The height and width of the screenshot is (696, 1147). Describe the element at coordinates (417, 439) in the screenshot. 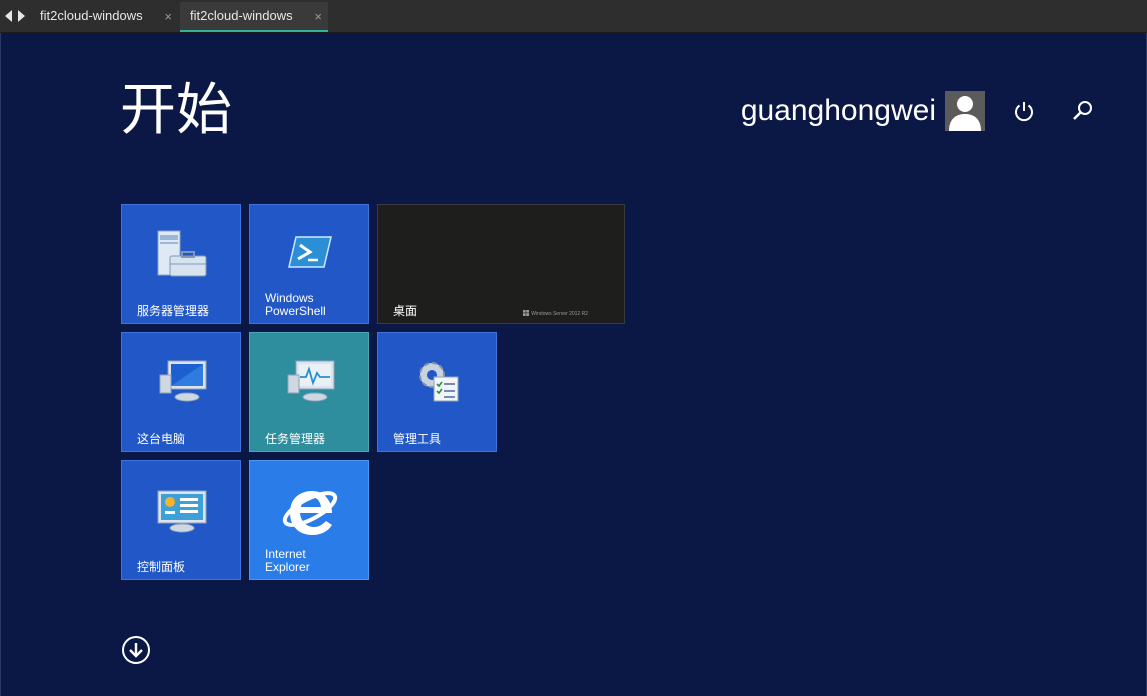

I see `tile-label: 管理工具` at that location.